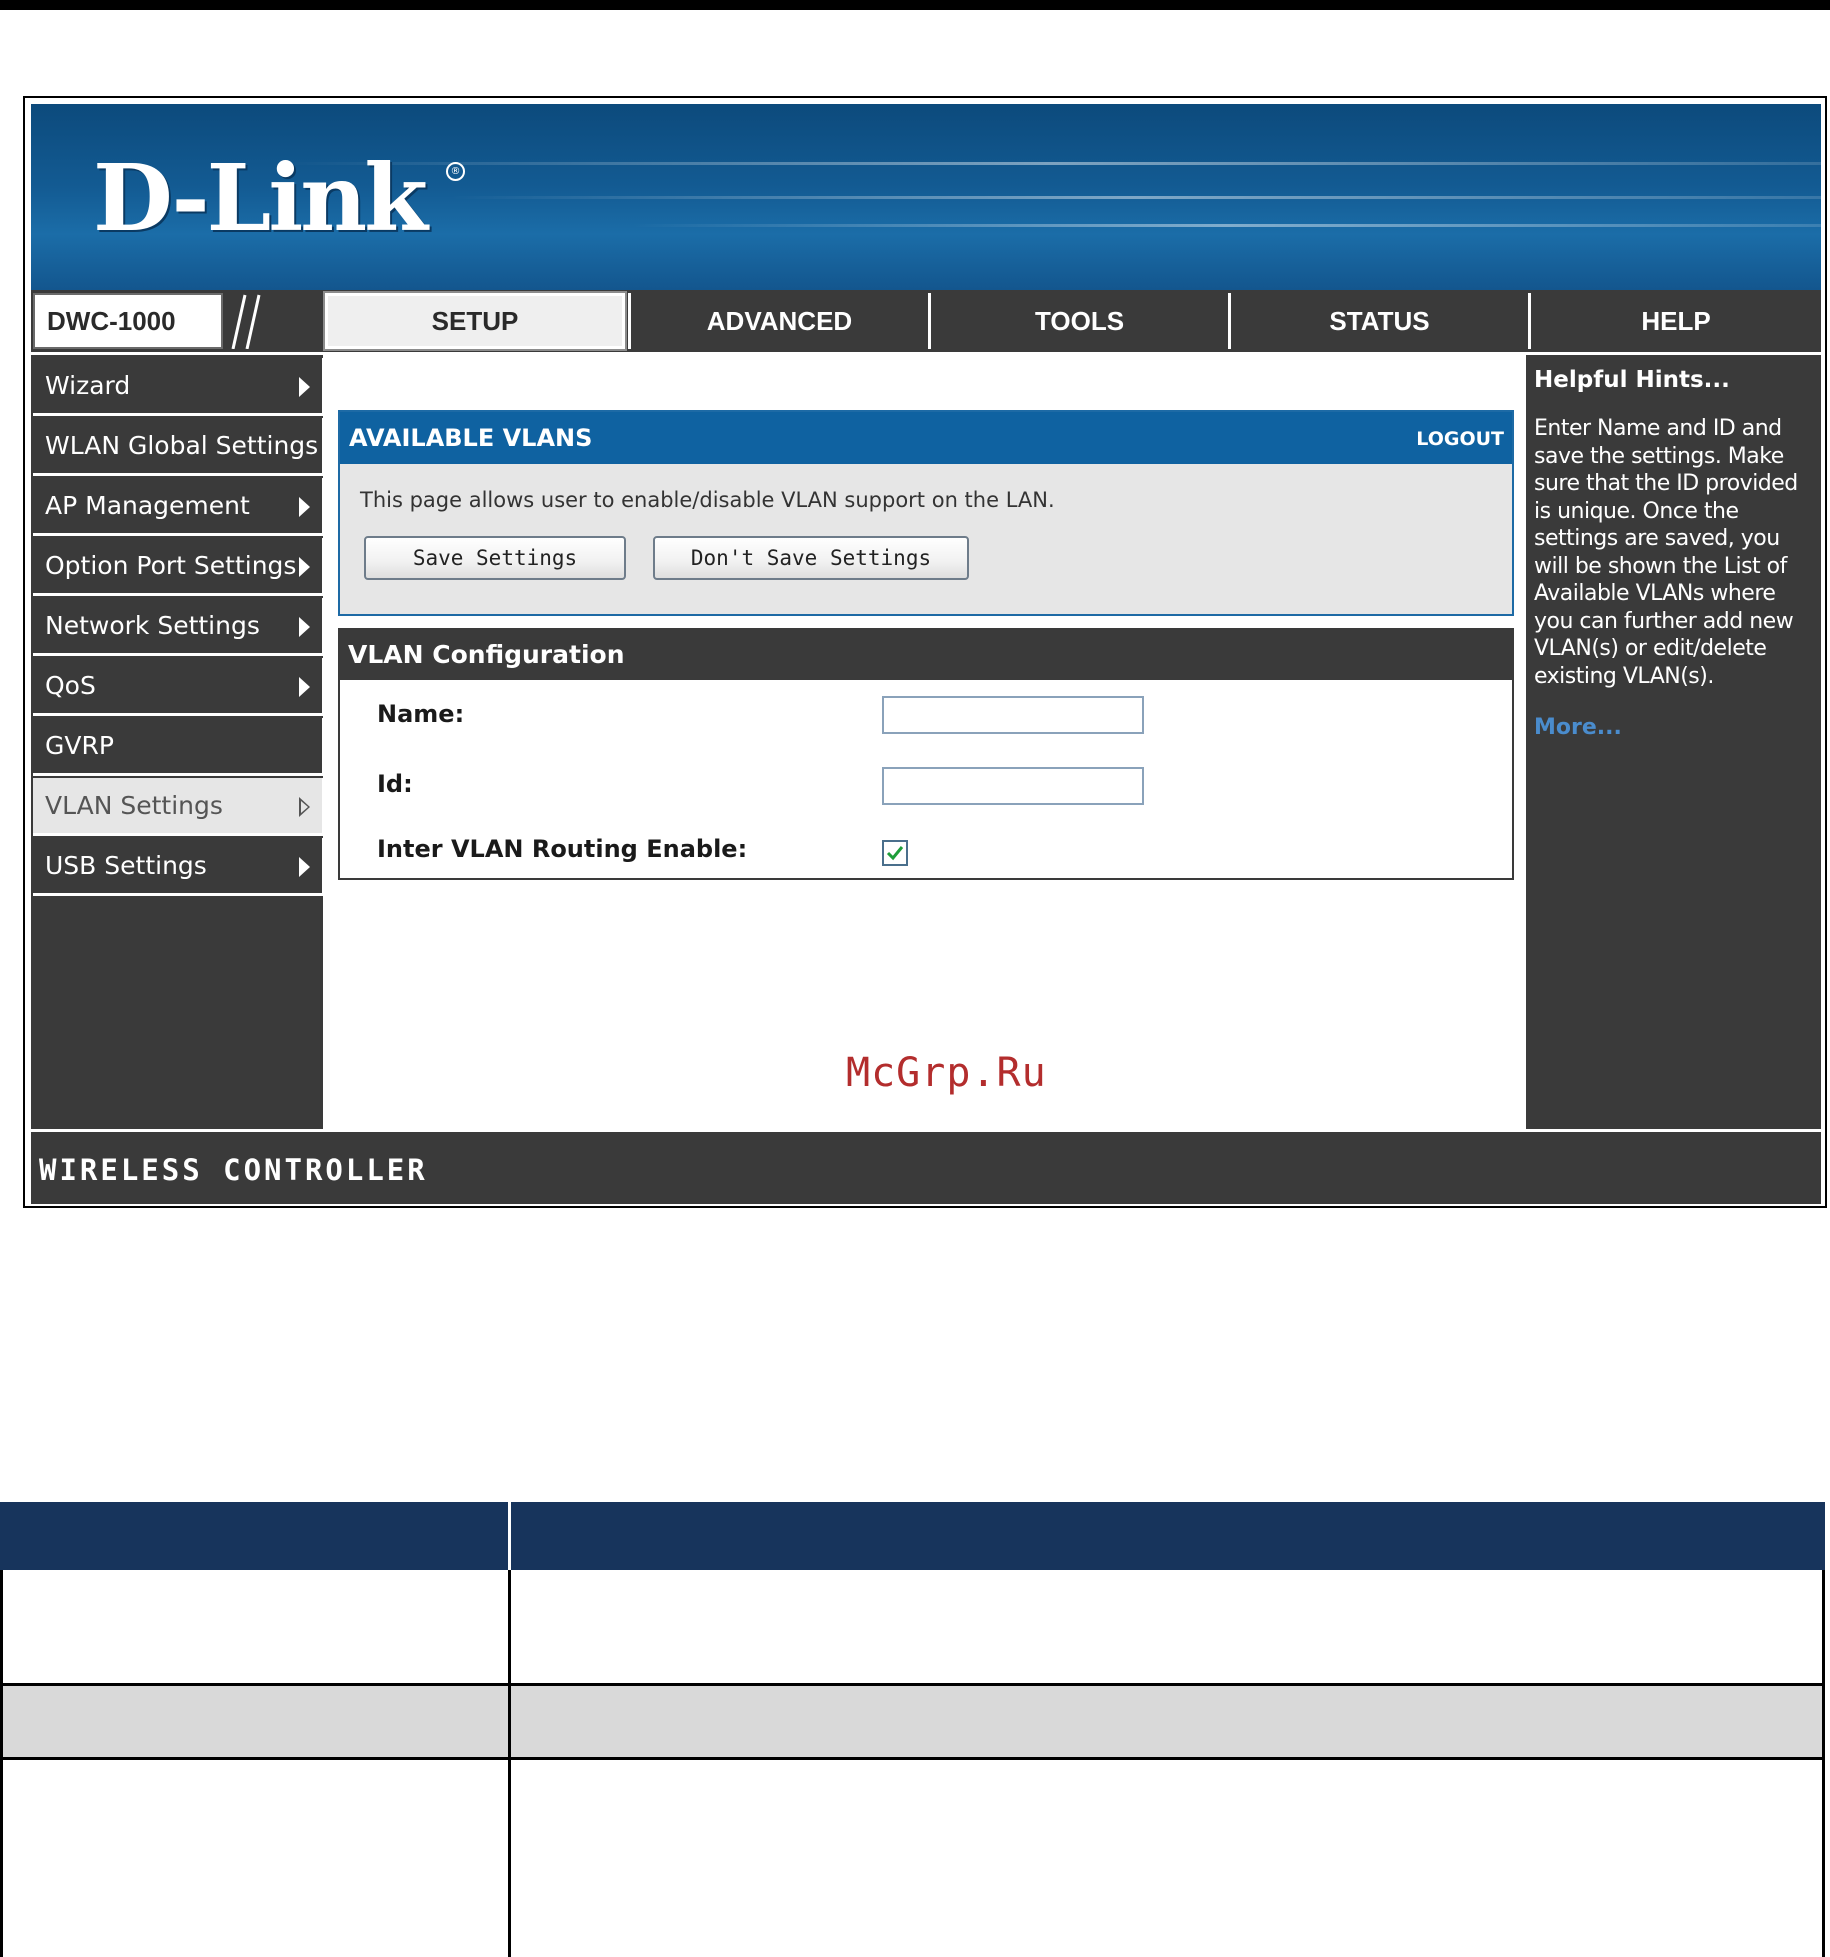 The image size is (1830, 1957). Describe the element at coordinates (171, 565) in the screenshot. I see `sidebar-item-label: Option Port Settings` at that location.